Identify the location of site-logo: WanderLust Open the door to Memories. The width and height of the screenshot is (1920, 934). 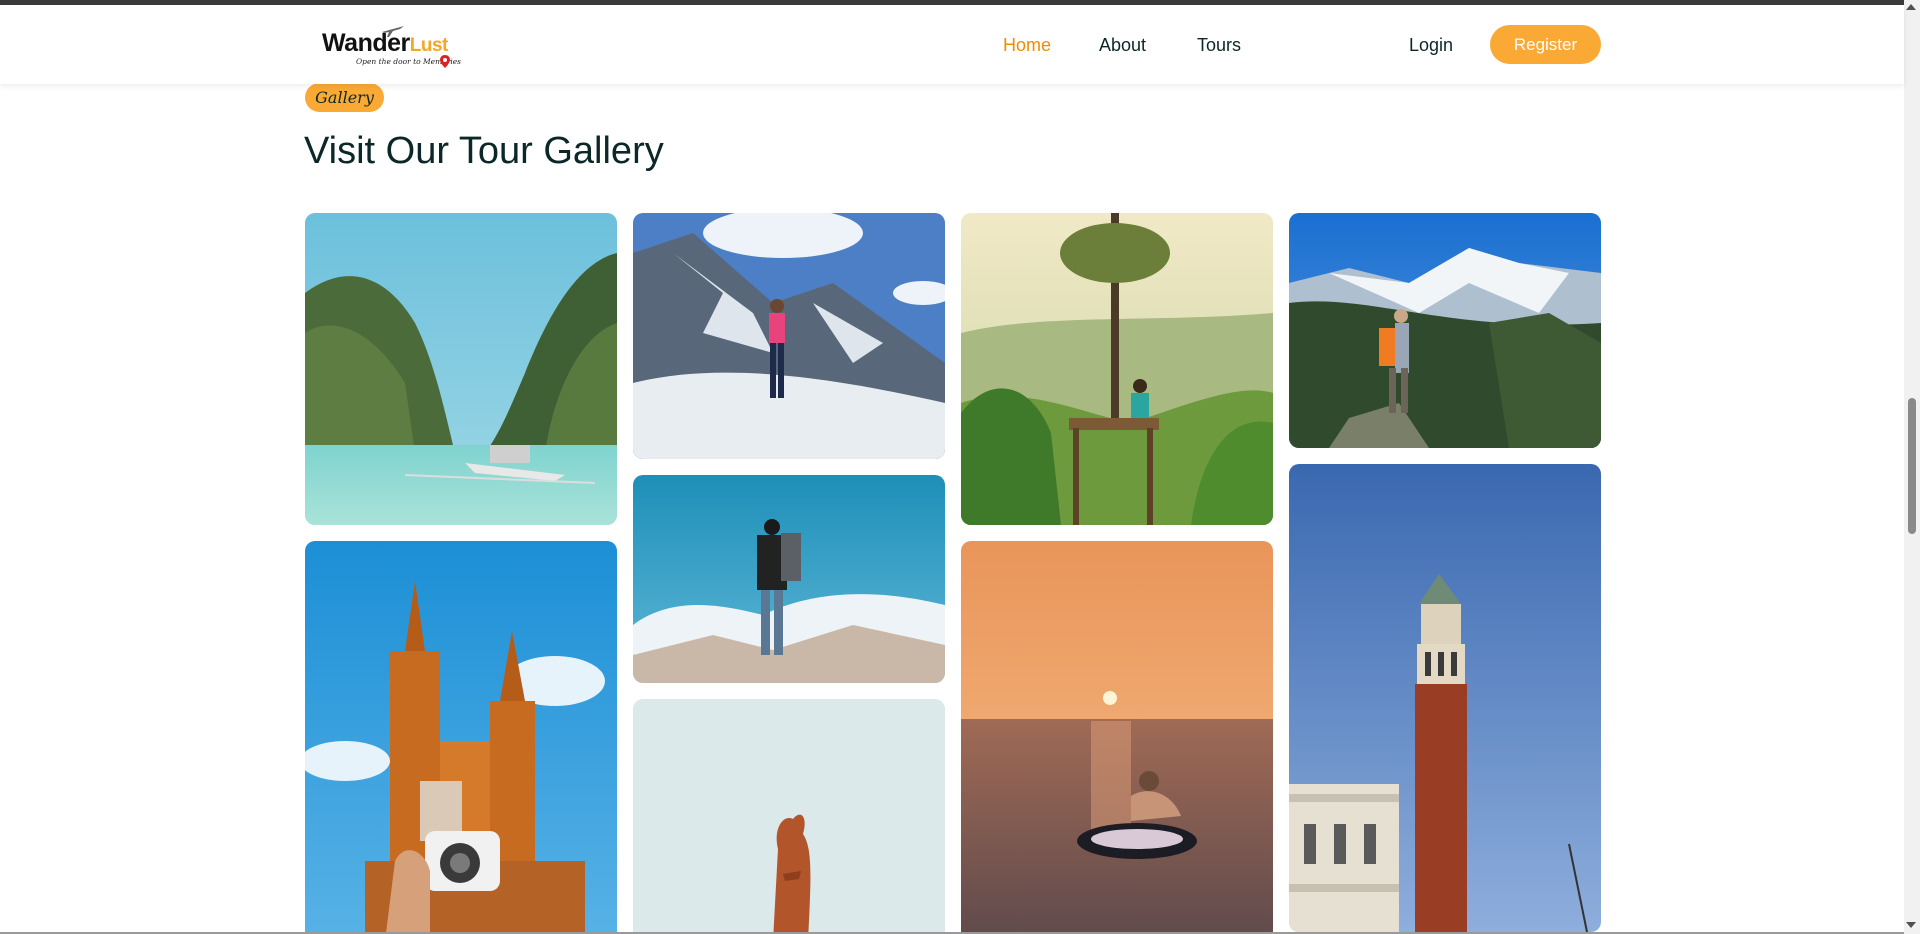
(389, 49).